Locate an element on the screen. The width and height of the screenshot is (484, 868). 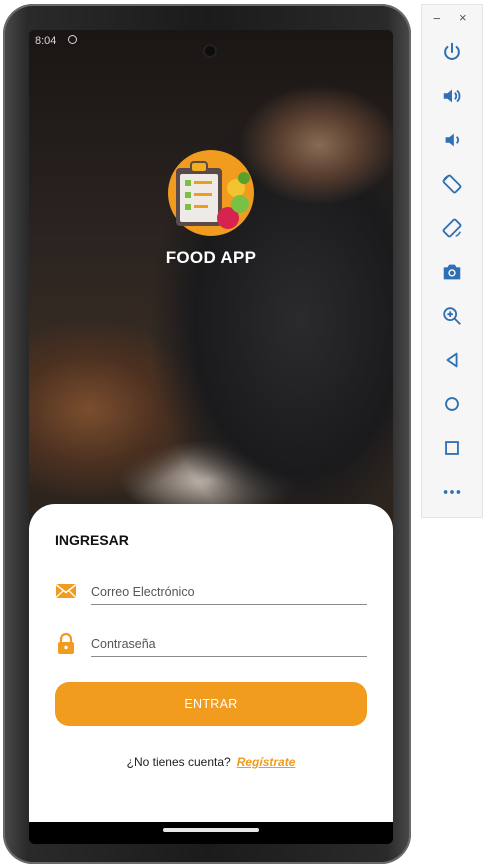
zoom-icon is located at coordinates (452, 316).